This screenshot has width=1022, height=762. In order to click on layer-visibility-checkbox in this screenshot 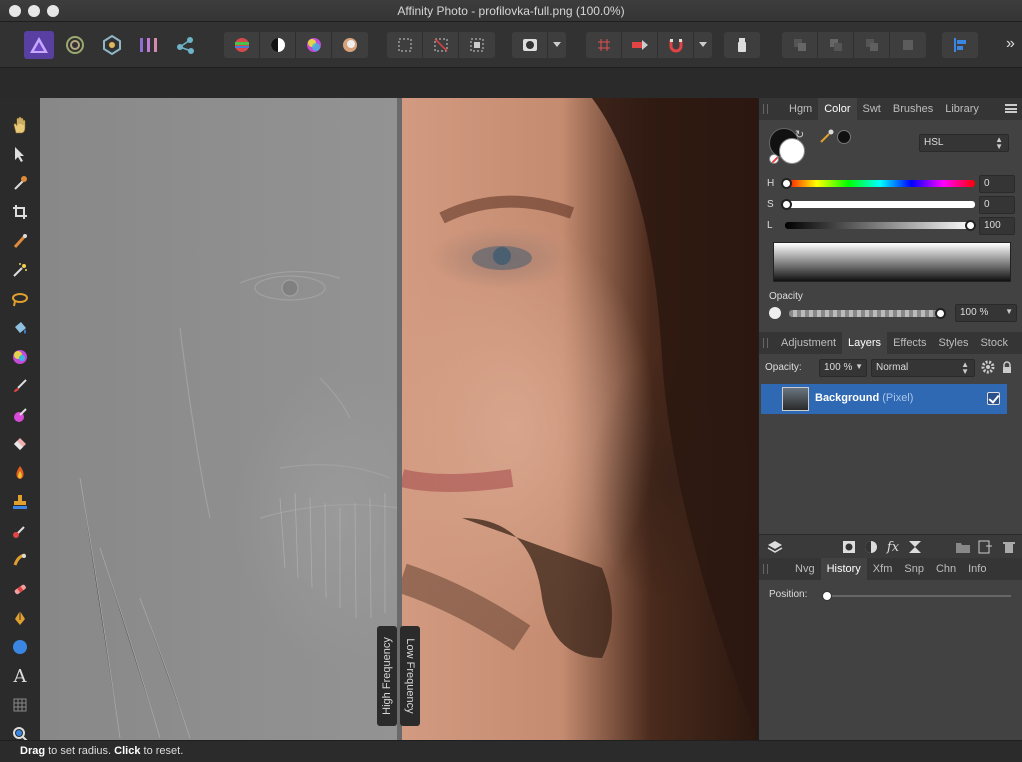, I will do `click(993, 398)`.